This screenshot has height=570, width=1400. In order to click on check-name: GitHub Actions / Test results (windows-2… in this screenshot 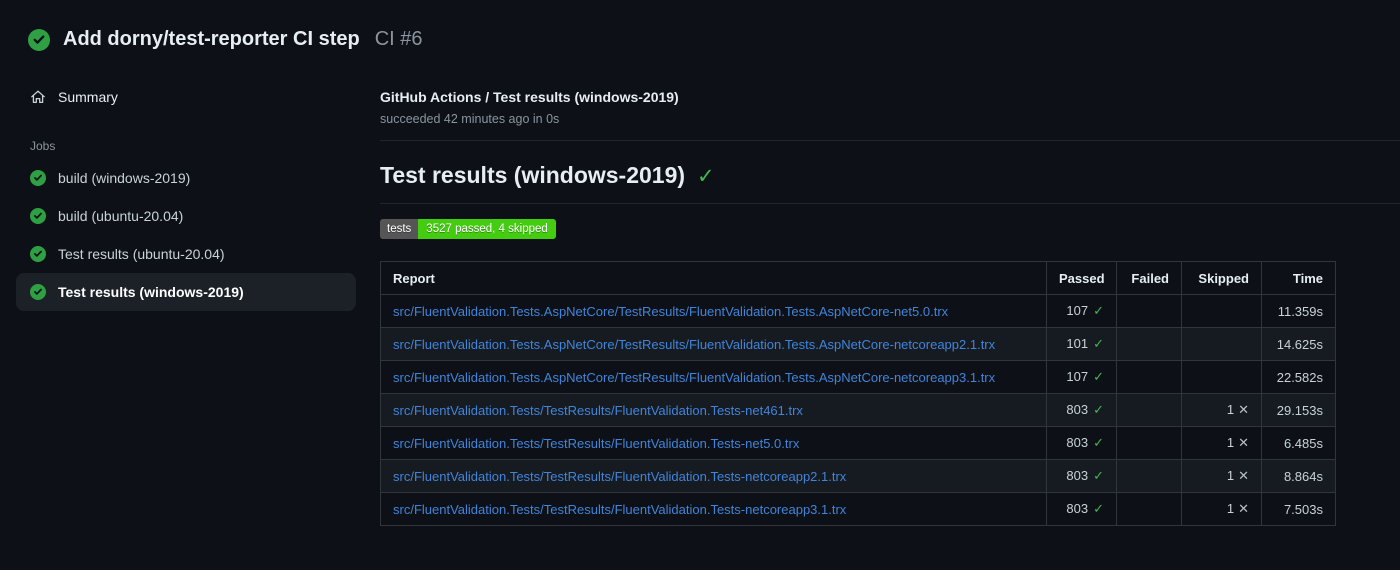, I will do `click(529, 97)`.